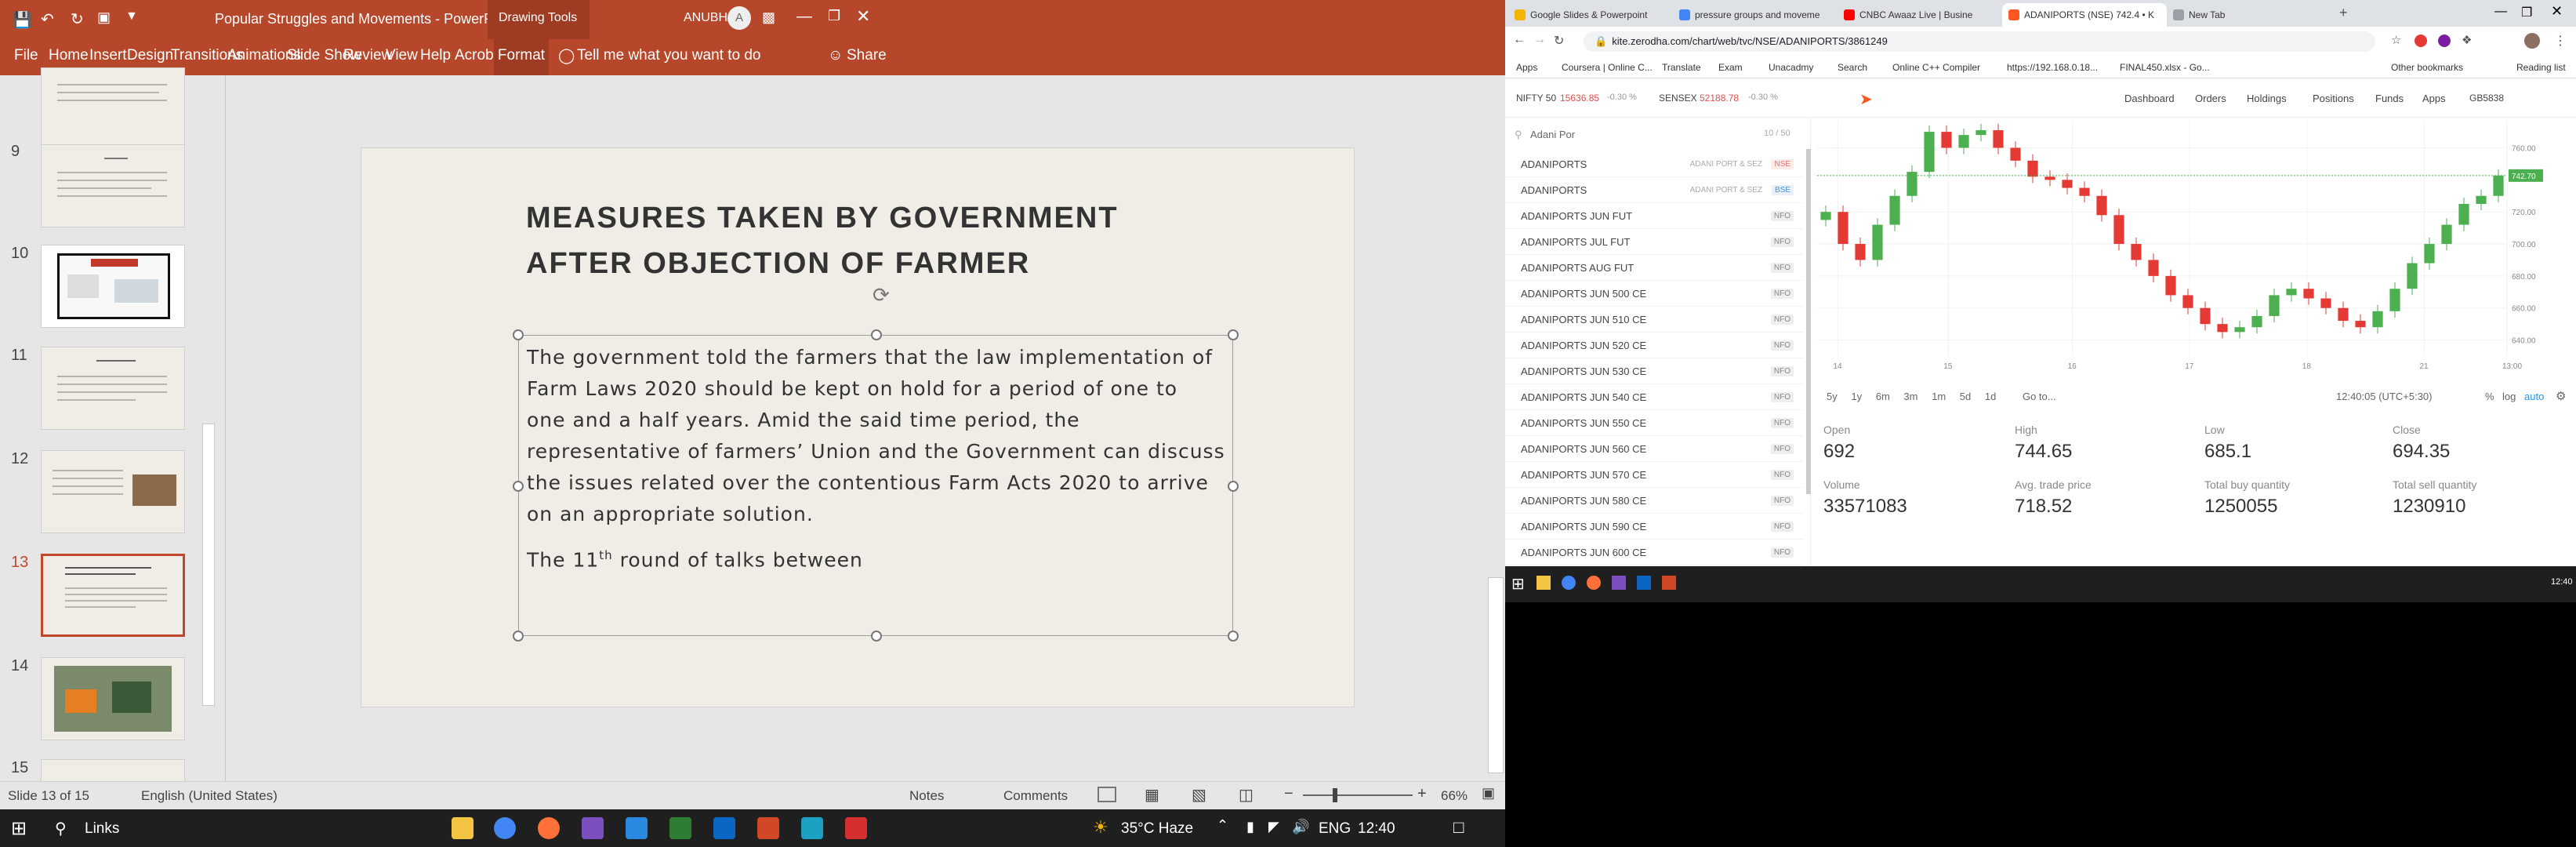  I want to click on fit-slide-icon: ▣, so click(1488, 793).